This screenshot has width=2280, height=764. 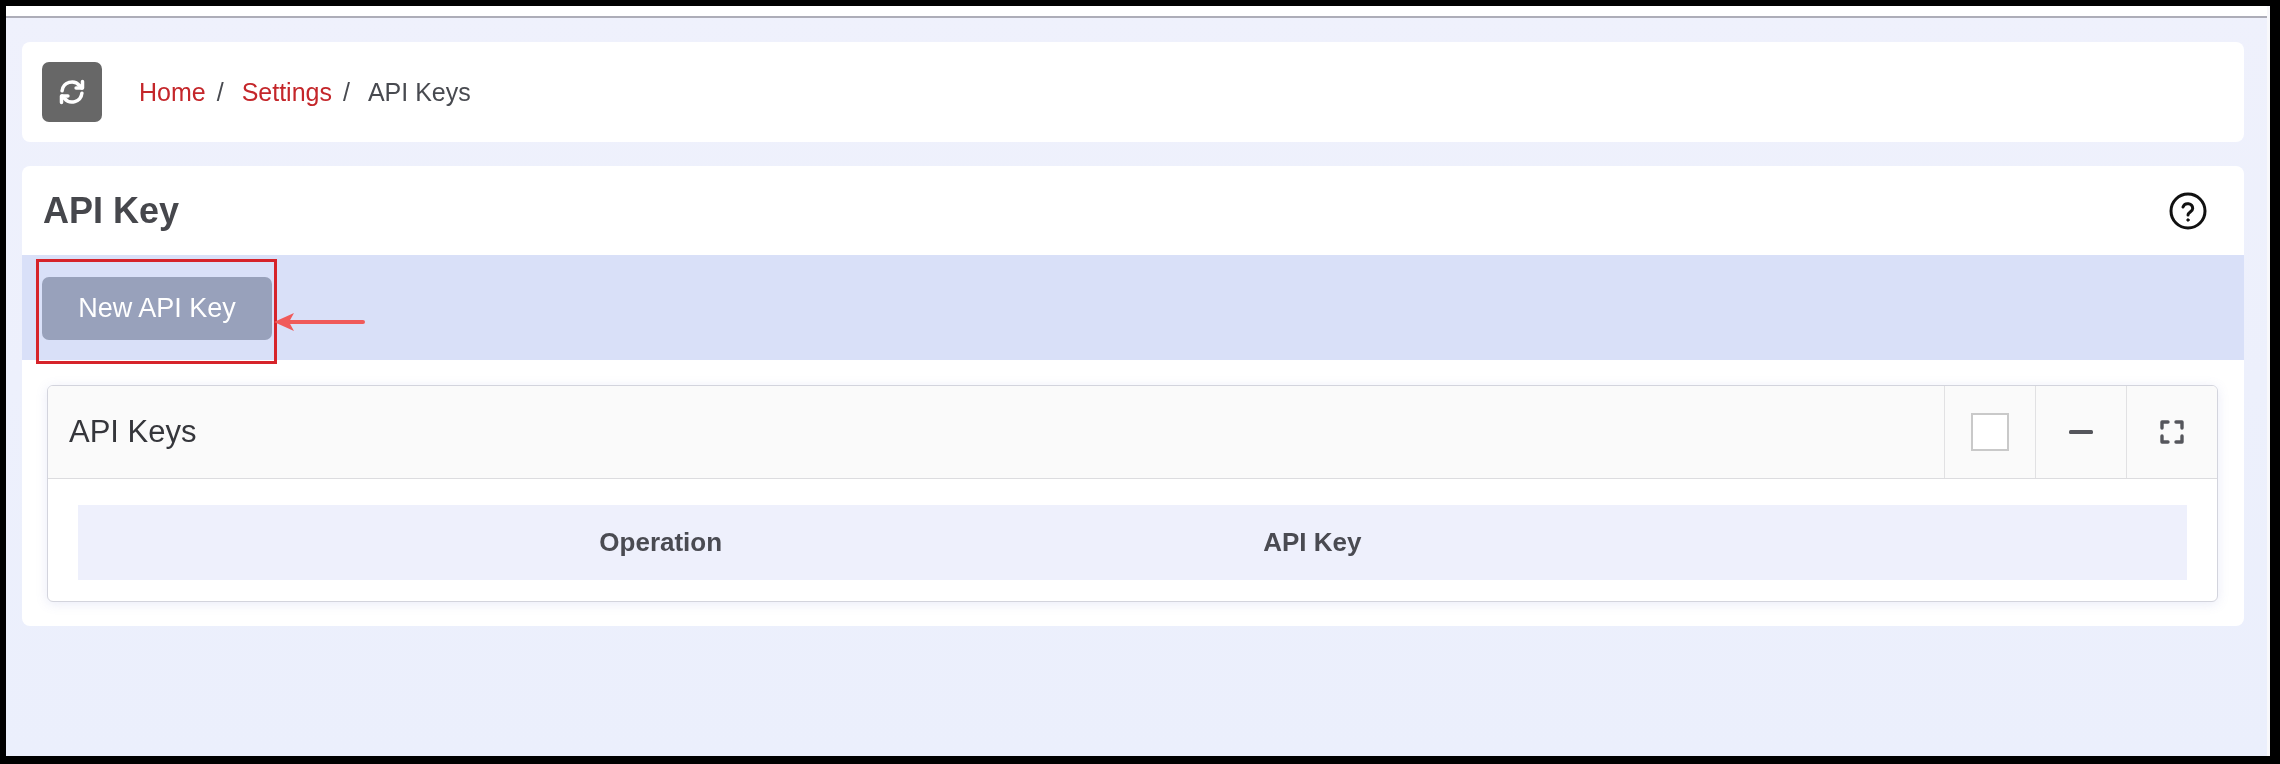 I want to click on column-header: Operation, so click(x=661, y=542).